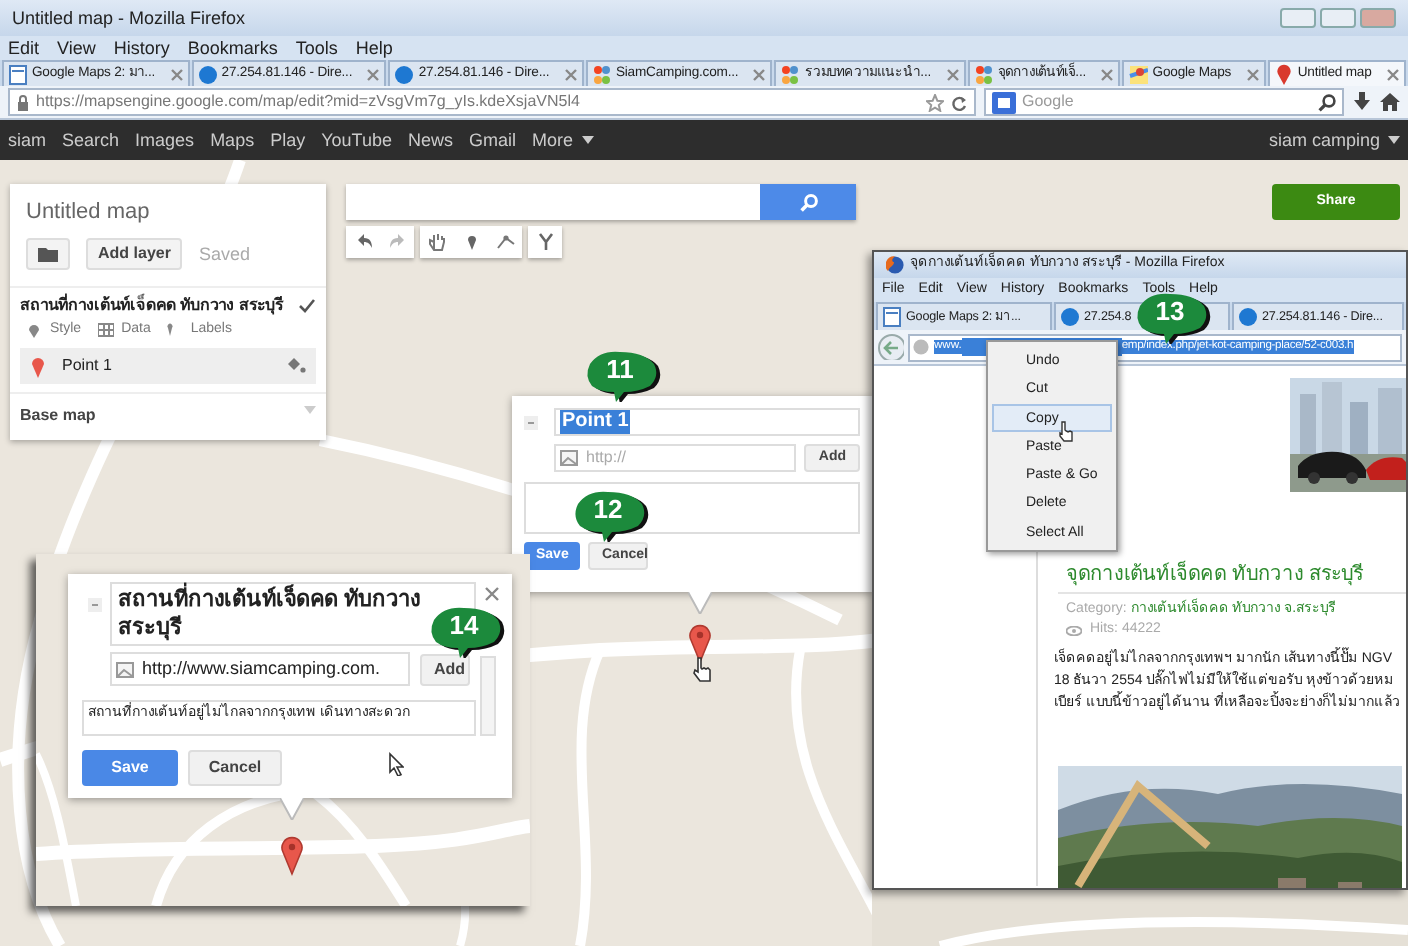 This screenshot has width=1408, height=946. I want to click on map-icon, so click(1138, 74).